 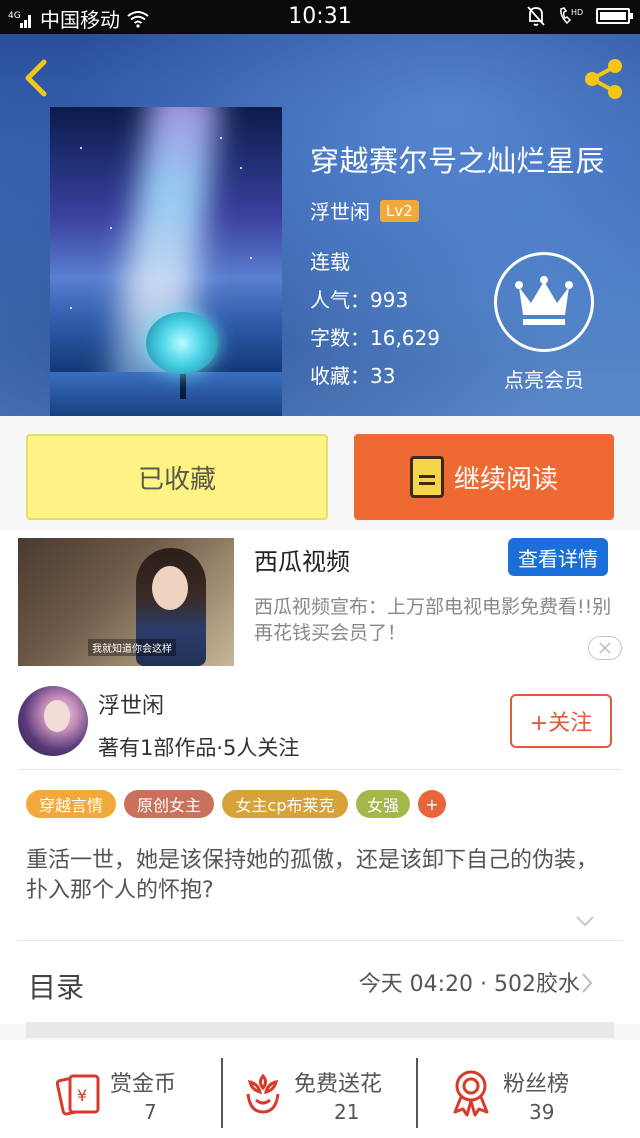 What do you see at coordinates (320, 1030) in the screenshot?
I see `section-divider-band` at bounding box center [320, 1030].